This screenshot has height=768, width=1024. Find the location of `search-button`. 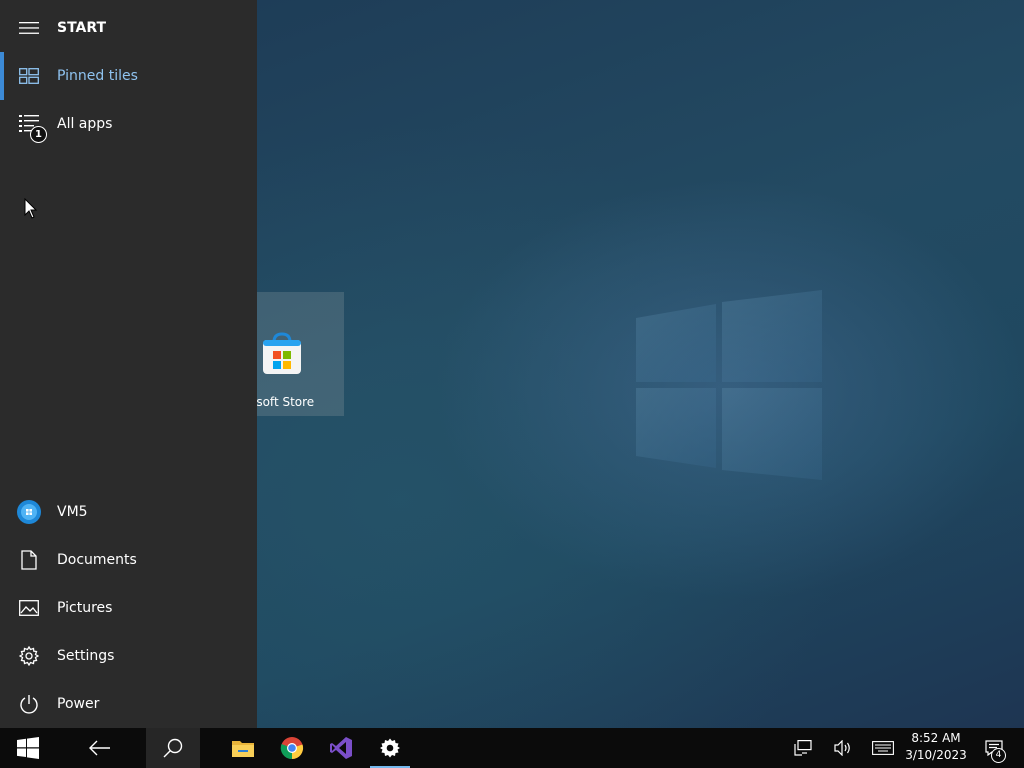

search-button is located at coordinates (173, 748).